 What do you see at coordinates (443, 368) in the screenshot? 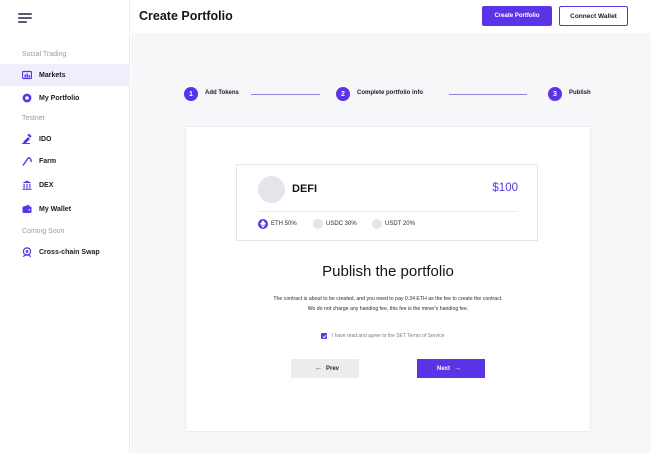
I see `next-label: Next` at bounding box center [443, 368].